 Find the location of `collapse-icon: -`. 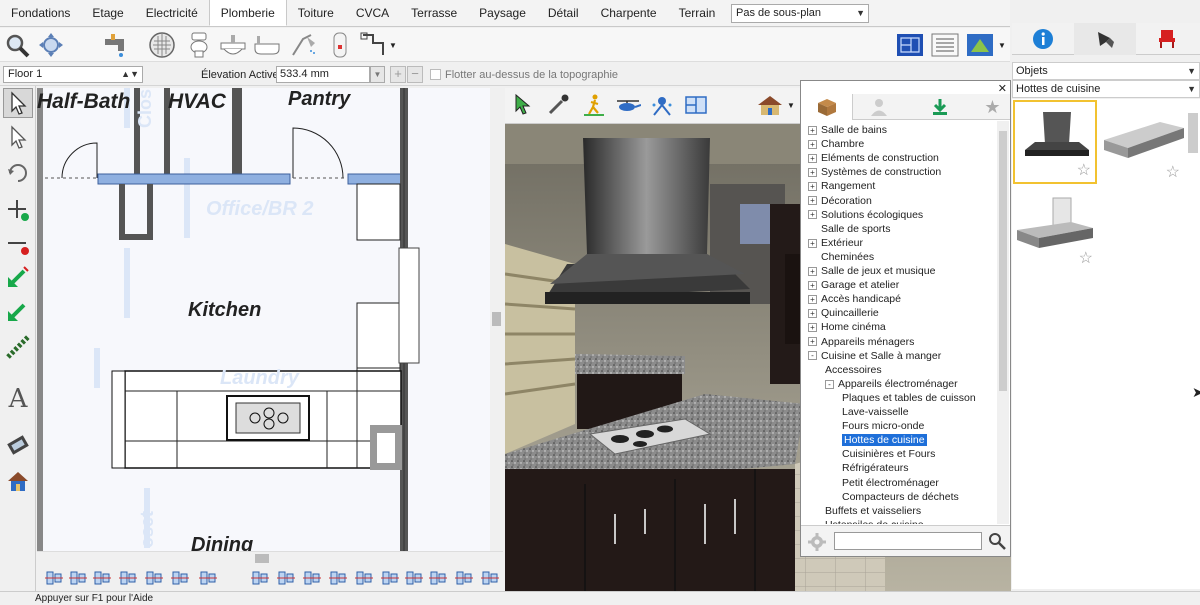

collapse-icon: - is located at coordinates (829, 384).